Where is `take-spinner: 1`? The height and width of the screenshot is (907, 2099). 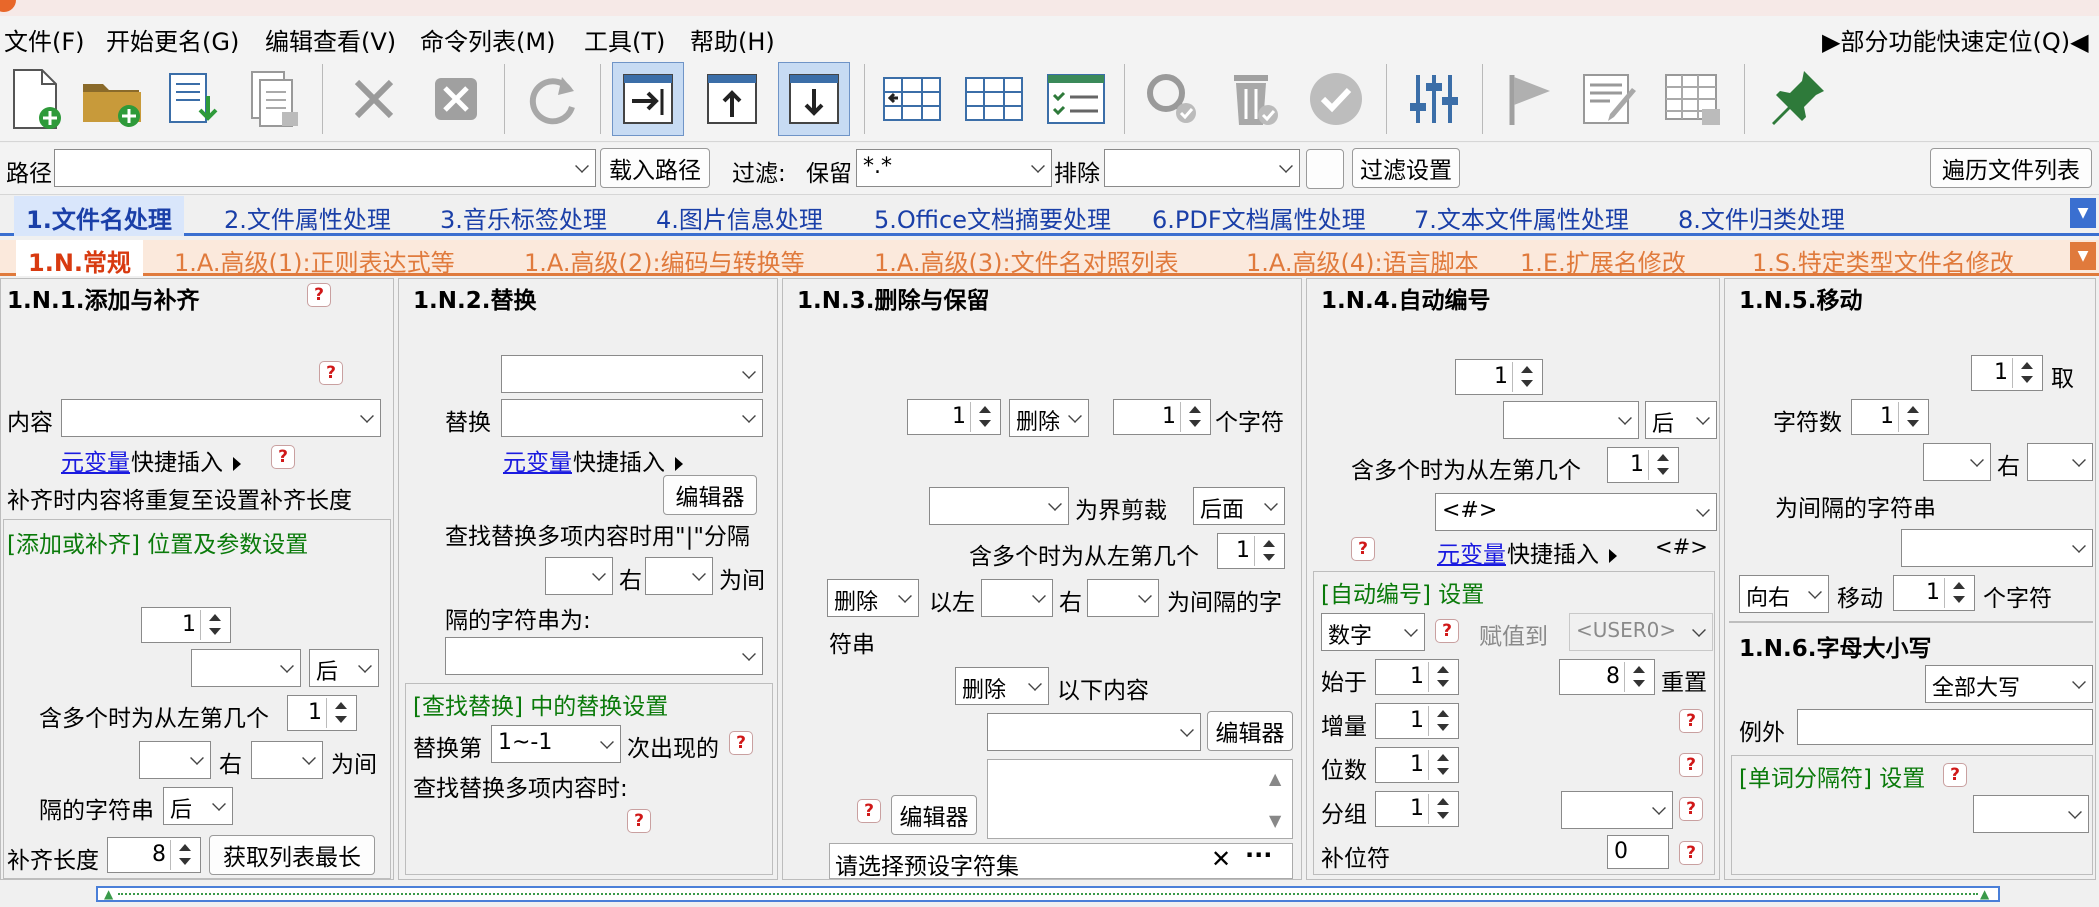
take-spinner: 1 is located at coordinates (2007, 373).